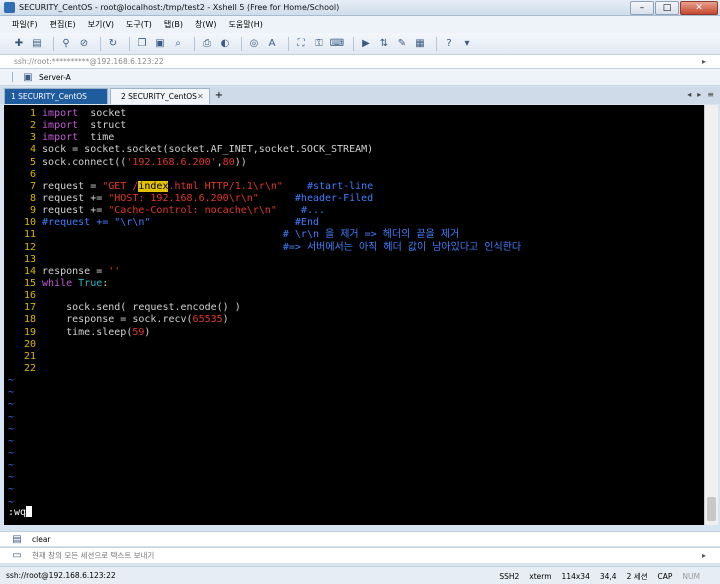  Describe the element at coordinates (254, 44) in the screenshot. I see `globe-icon: ◎` at that location.